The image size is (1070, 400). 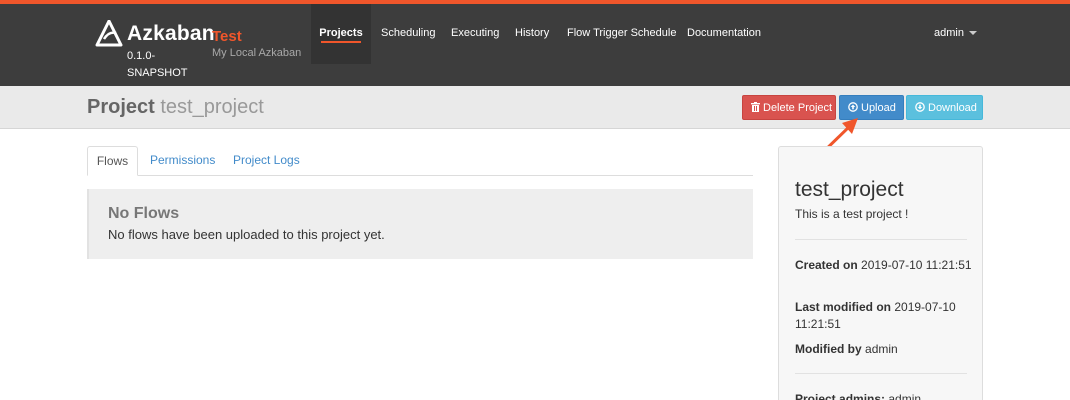 What do you see at coordinates (144, 213) in the screenshot?
I see `empty-state-title: No Flows` at bounding box center [144, 213].